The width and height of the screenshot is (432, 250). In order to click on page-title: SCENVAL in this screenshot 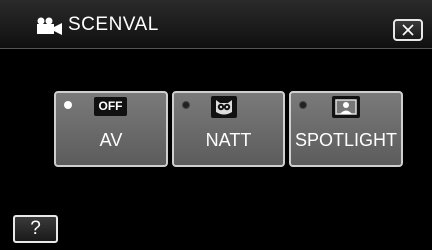, I will do `click(113, 24)`.